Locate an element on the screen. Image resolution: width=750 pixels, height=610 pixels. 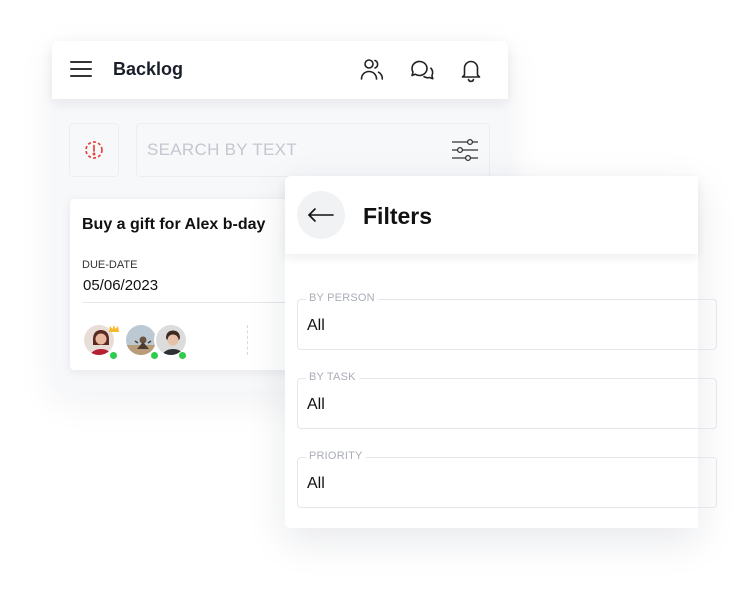
search-box is located at coordinates (313, 150).